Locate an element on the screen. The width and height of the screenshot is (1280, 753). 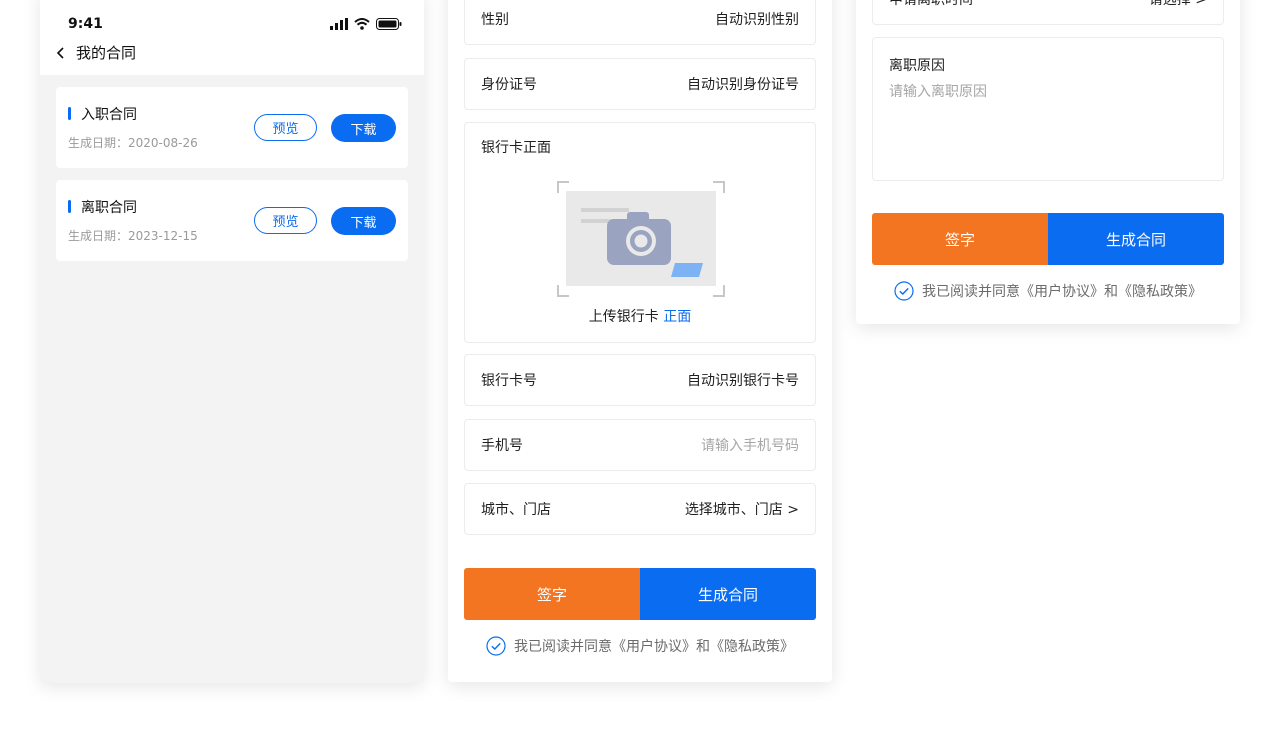
phone-input: 请输入手机号码 is located at coordinates (750, 445).